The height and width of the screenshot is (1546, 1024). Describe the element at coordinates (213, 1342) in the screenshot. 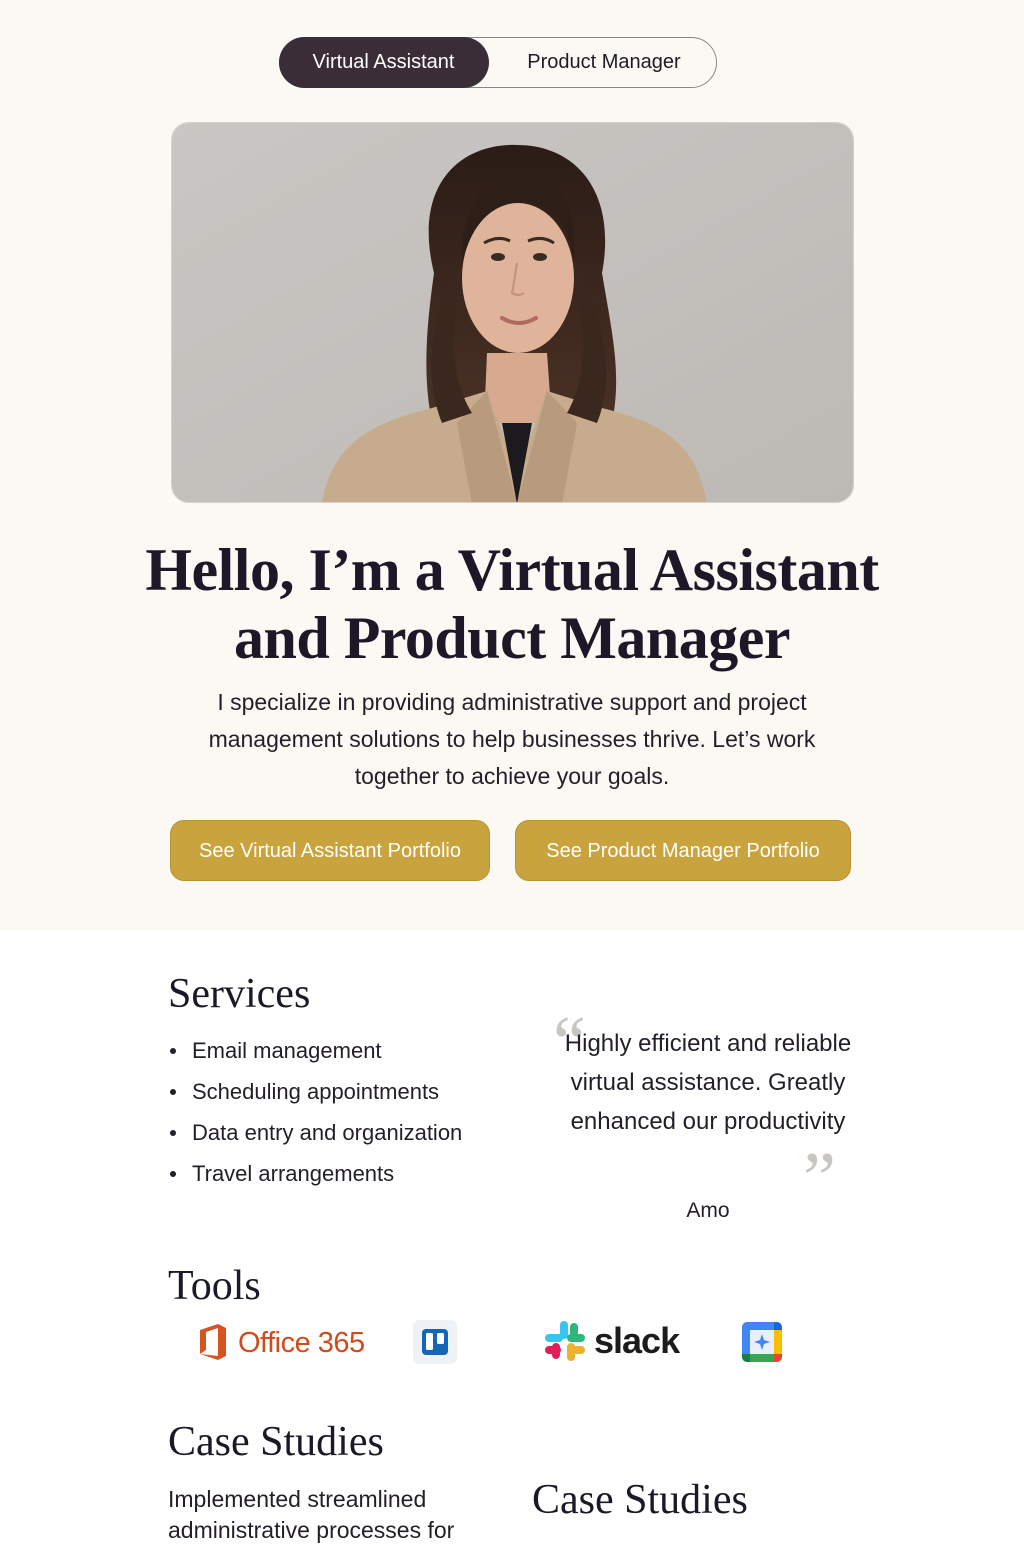

I see `office-icon` at that location.